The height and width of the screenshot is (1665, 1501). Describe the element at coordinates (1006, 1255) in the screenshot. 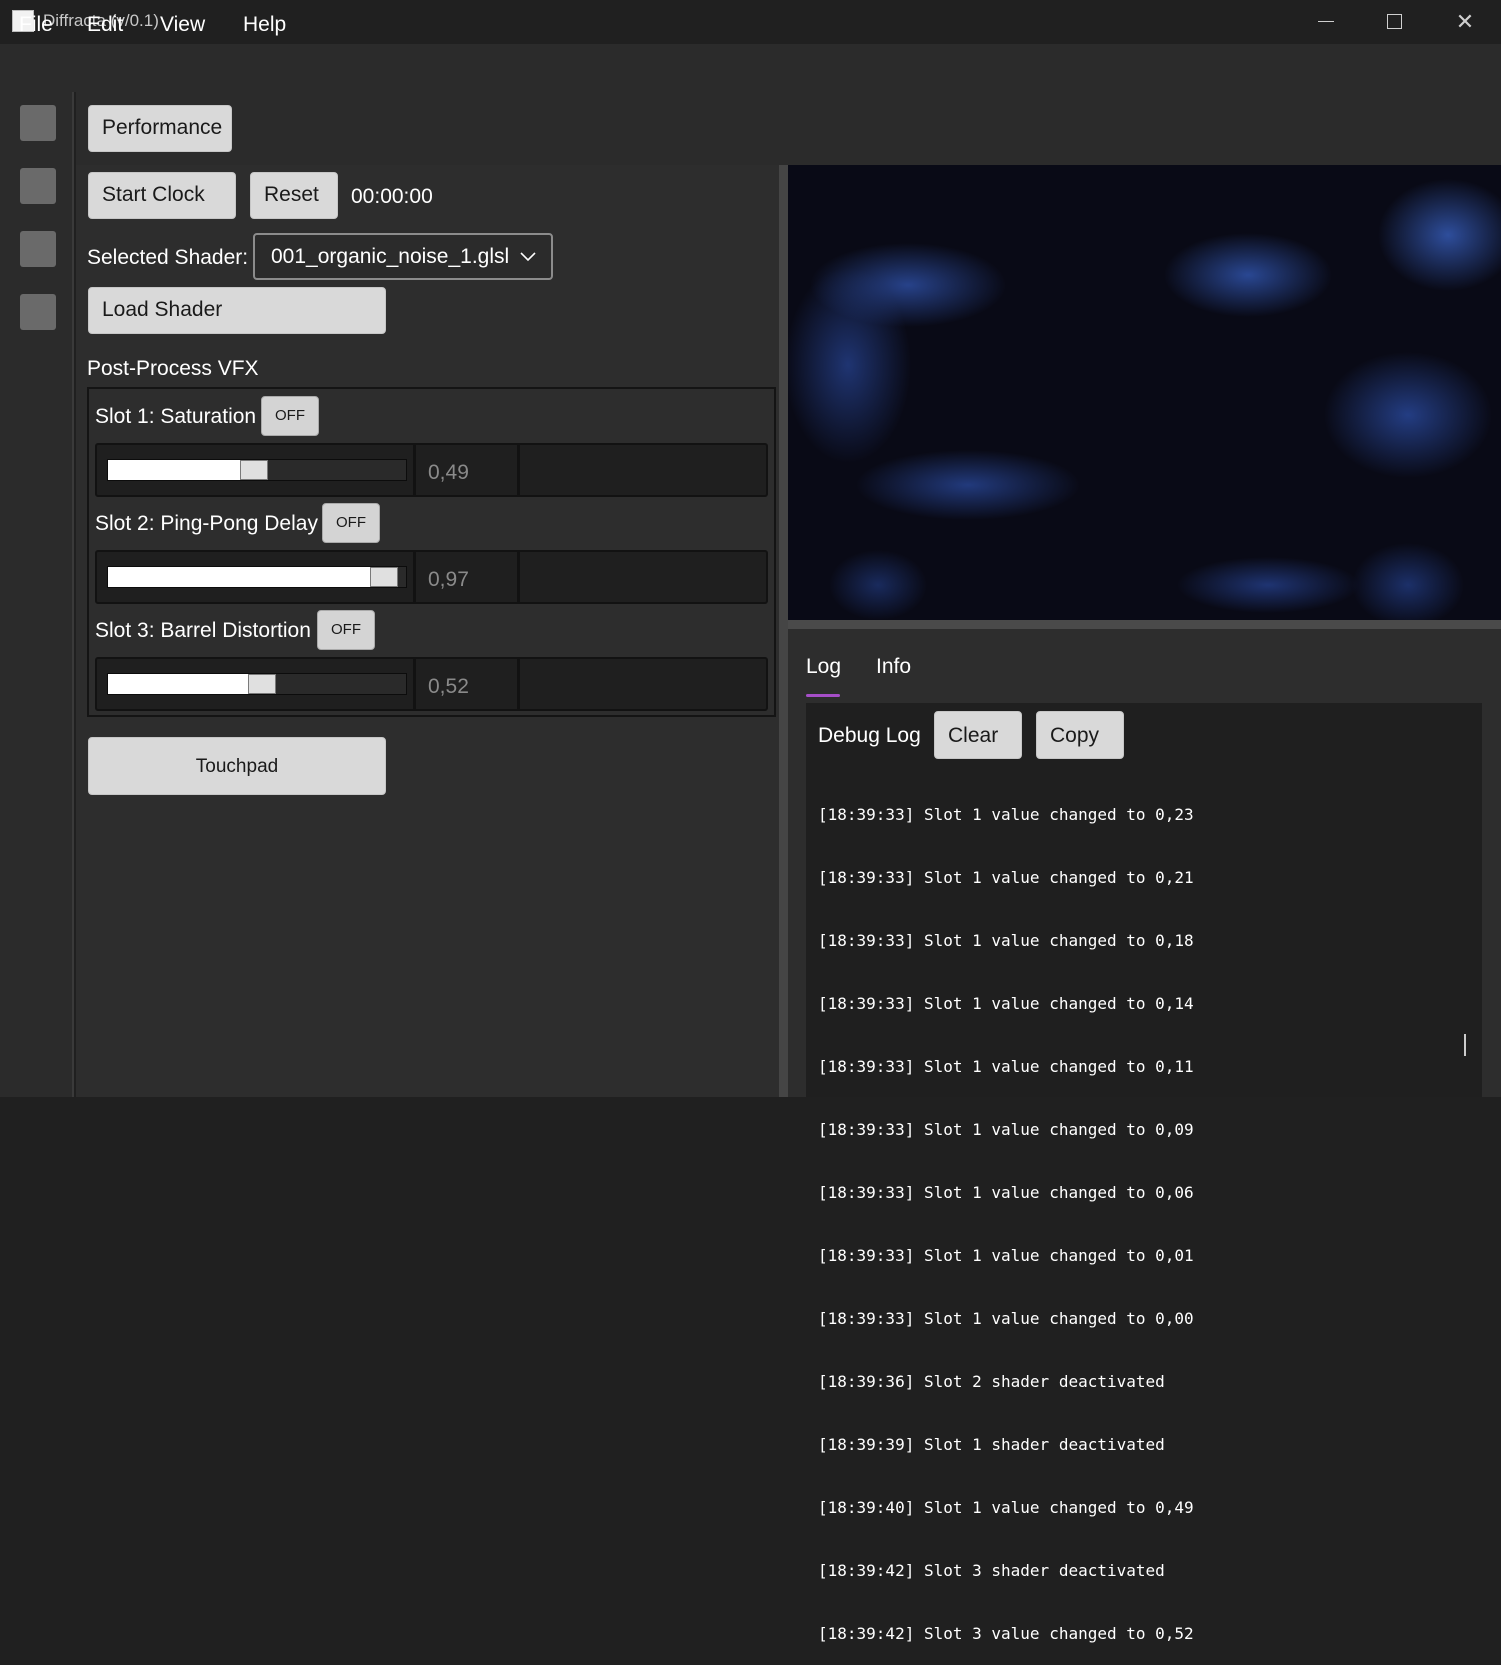

I see `log-line: [18:39:33] Slot 1 value changed to 0,01` at that location.